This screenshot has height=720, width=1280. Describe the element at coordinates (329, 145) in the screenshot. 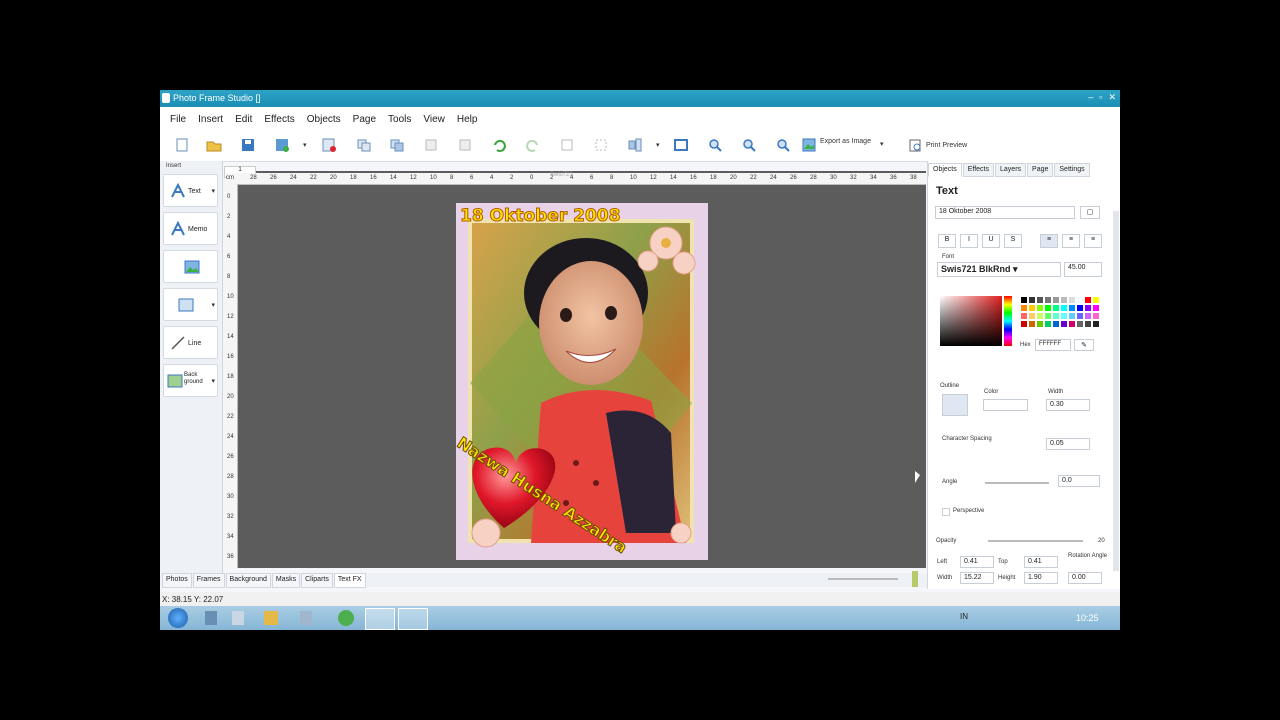

I see `page-settings-icon` at that location.